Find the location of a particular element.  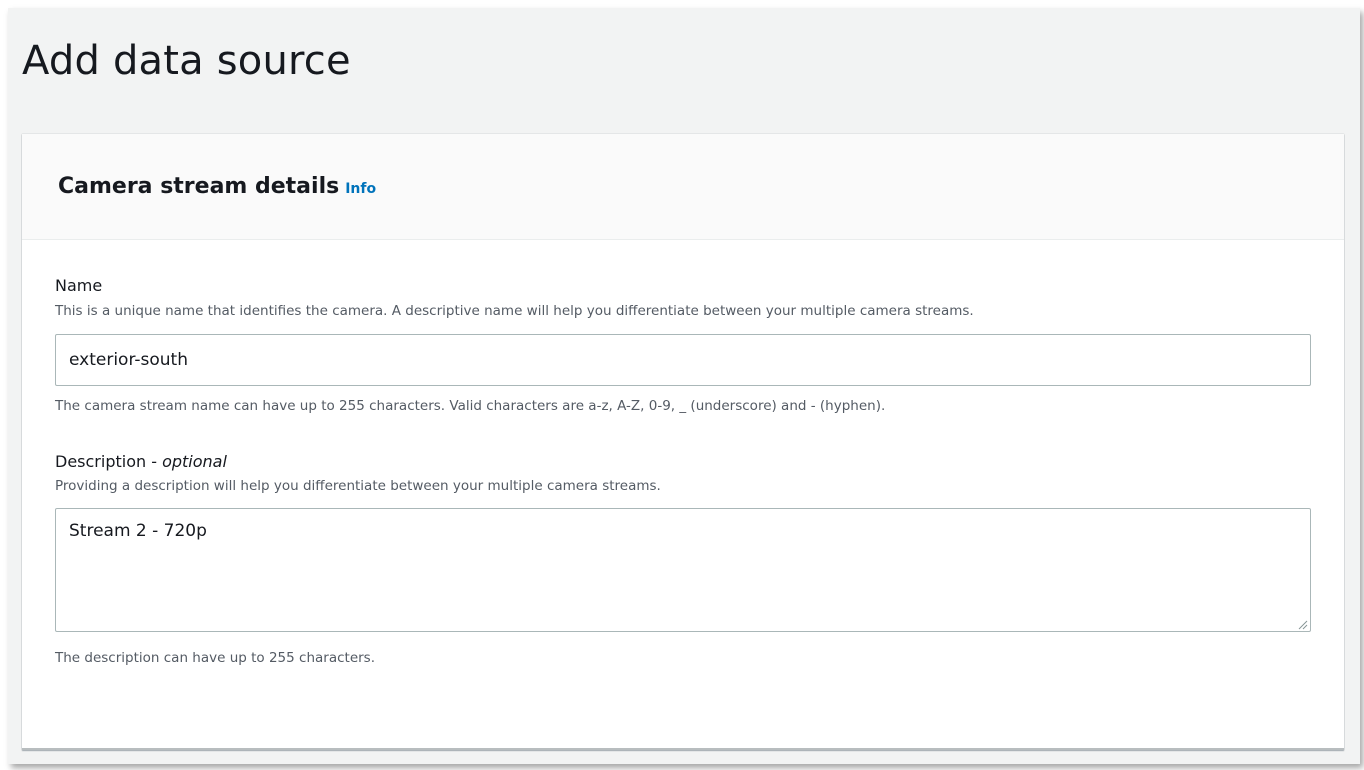

panel-title: Camera stream details Info is located at coordinates (217, 186).